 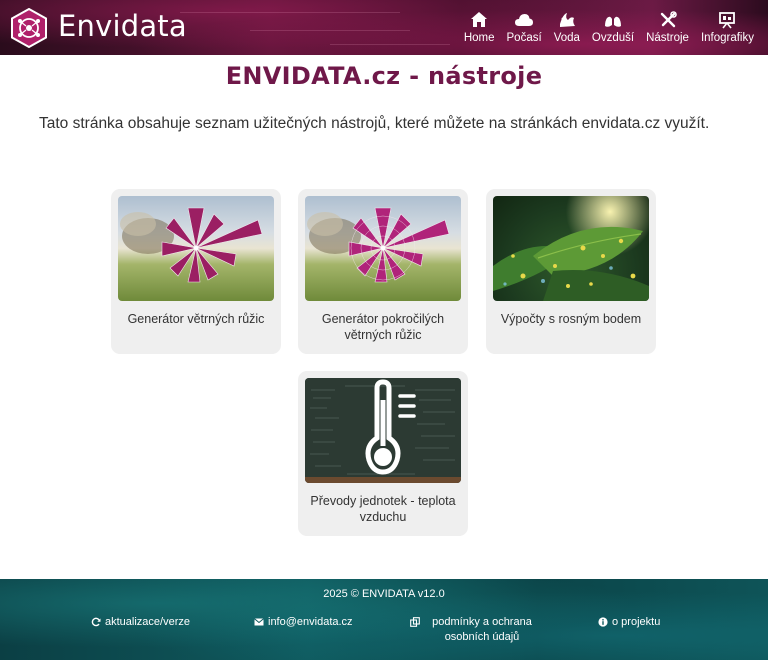 What do you see at coordinates (383, 327) in the screenshot?
I see `card-caption: Generátor pokročilých větrných růžic` at bounding box center [383, 327].